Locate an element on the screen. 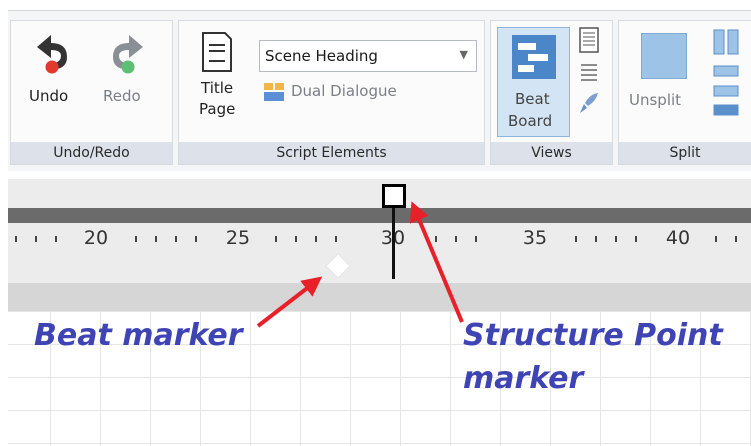 The height and width of the screenshot is (446, 751). views-group: Beat Board Views is located at coordinates (551, 92).